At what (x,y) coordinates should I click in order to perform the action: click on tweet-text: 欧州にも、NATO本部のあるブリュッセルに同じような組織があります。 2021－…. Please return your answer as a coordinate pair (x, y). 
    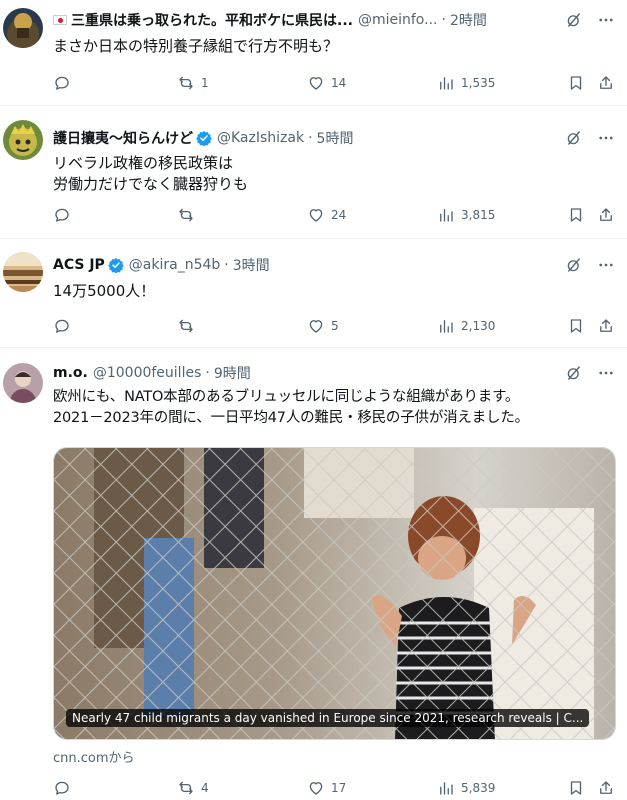
    Looking at the image, I should click on (291, 407).